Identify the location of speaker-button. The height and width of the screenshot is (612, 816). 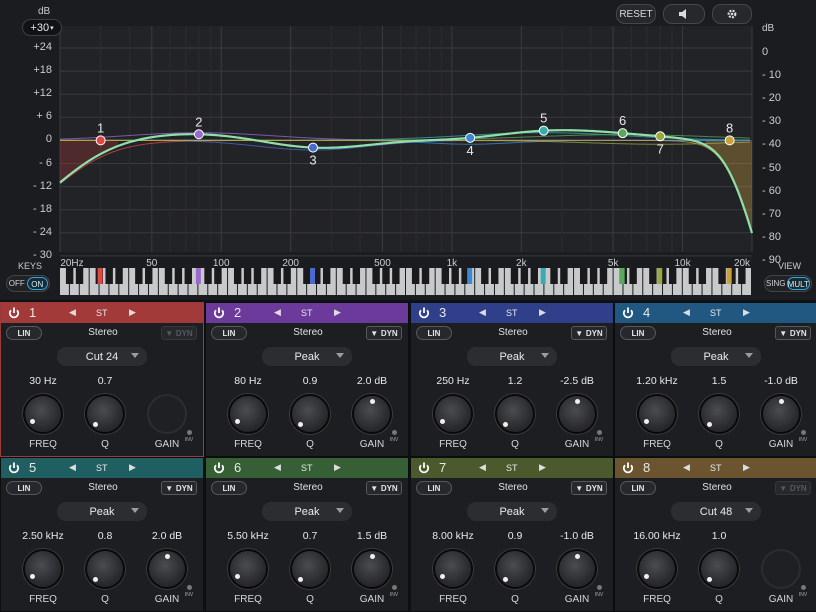
(684, 14).